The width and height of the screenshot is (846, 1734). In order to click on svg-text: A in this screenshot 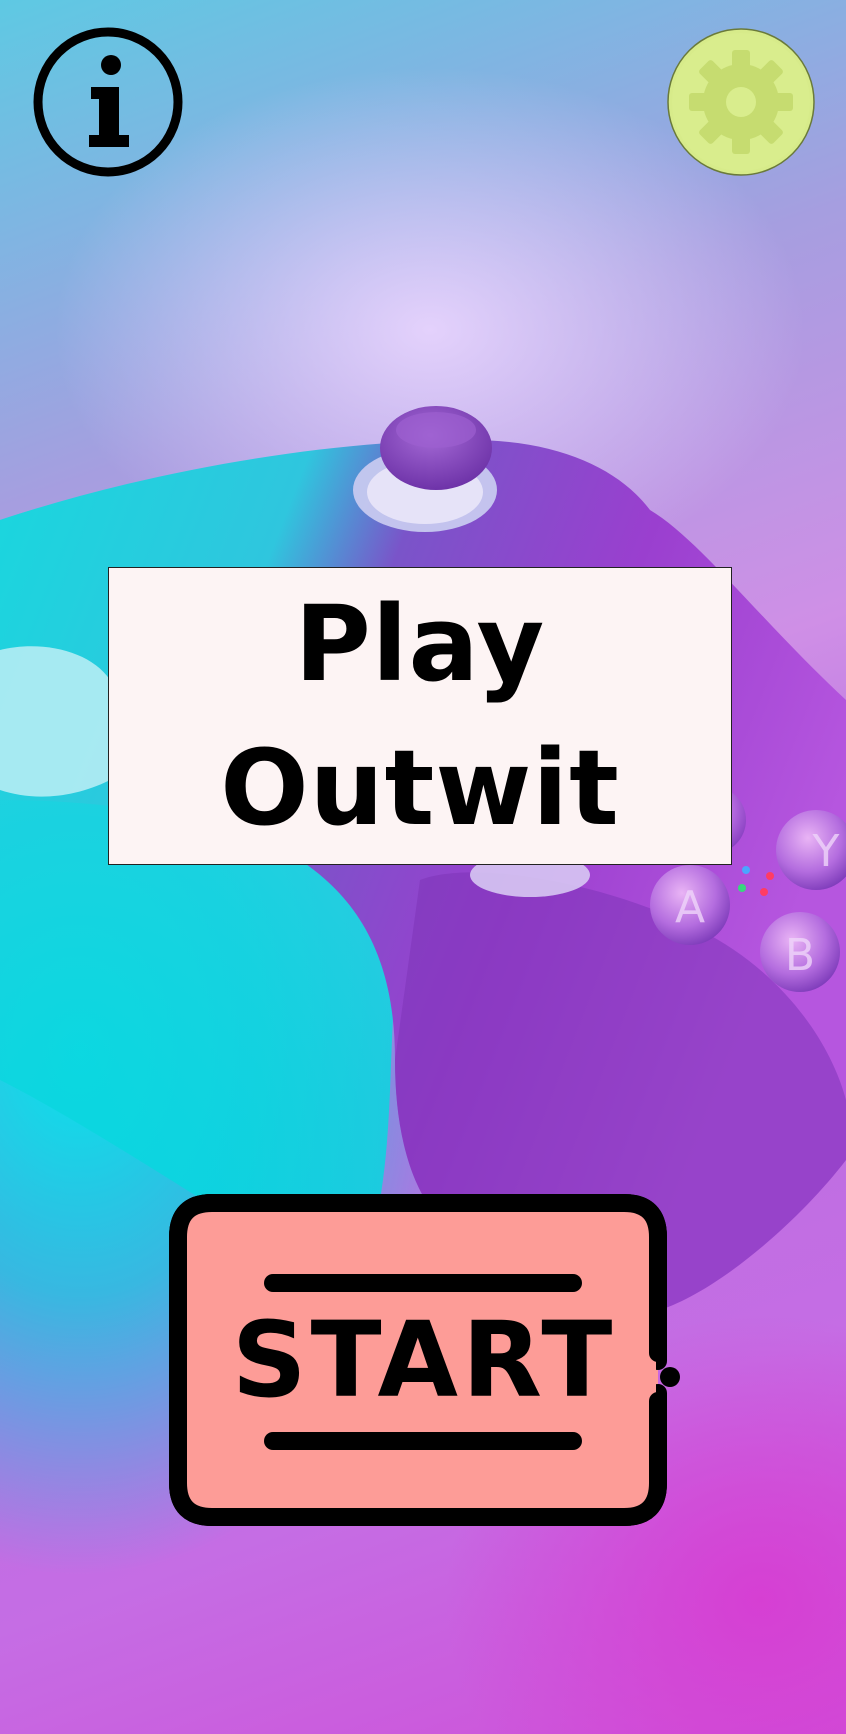, I will do `click(690, 907)`.